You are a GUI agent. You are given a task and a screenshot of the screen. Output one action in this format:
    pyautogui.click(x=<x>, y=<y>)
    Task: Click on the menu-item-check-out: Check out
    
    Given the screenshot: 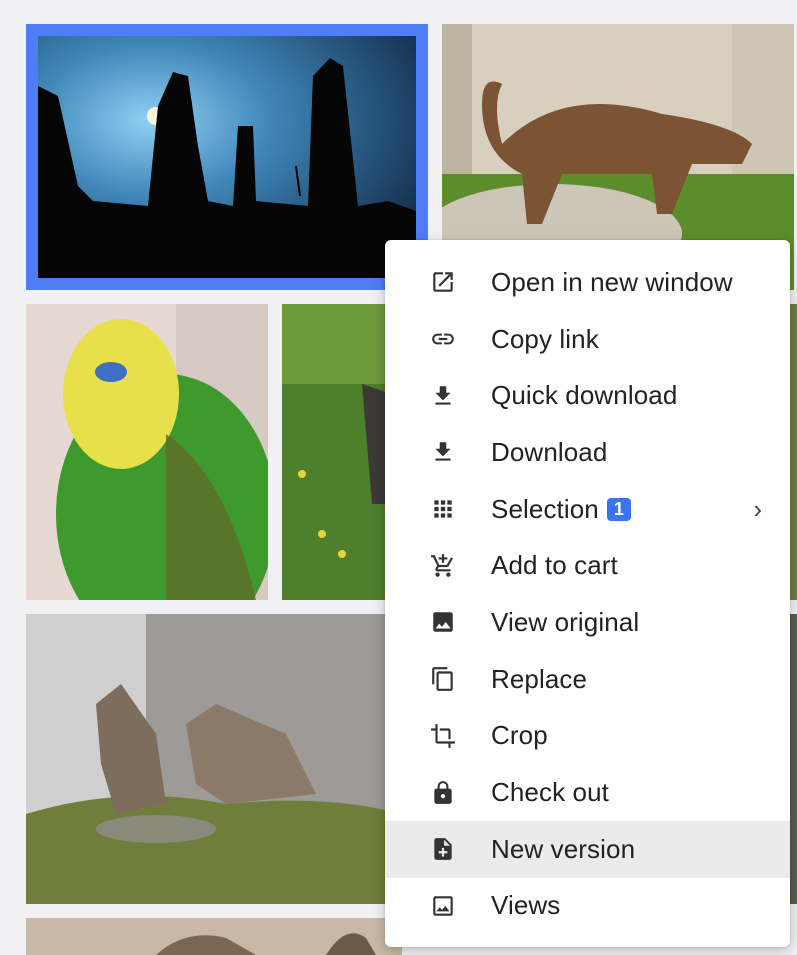 What is the action you would take?
    pyautogui.click(x=587, y=792)
    